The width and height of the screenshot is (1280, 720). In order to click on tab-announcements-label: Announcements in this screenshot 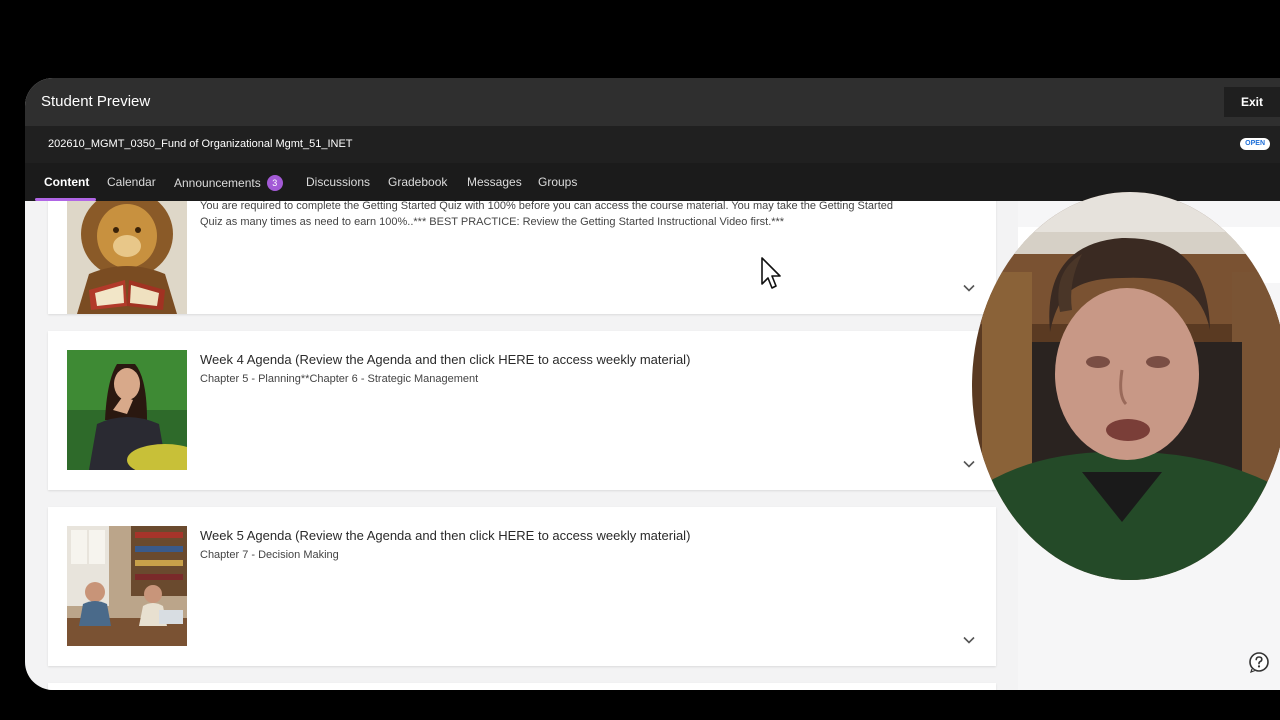, I will do `click(217, 183)`.